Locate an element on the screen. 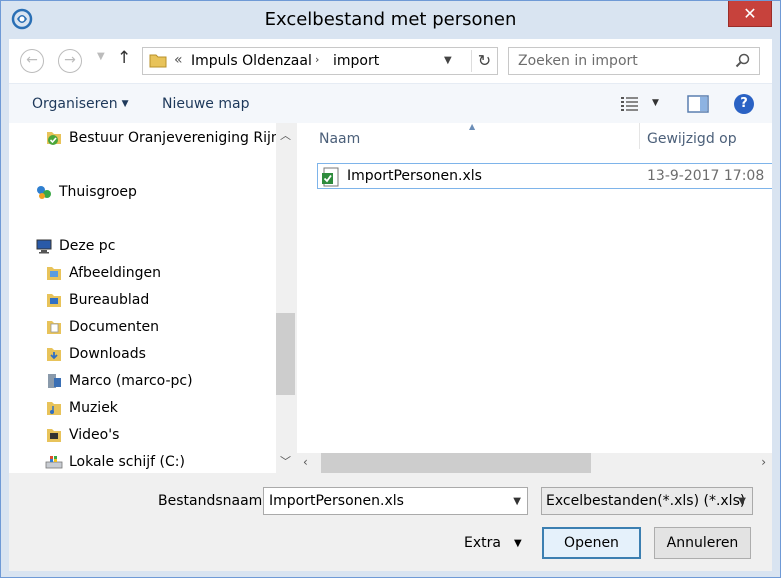  filelist-horizontal-scrollbar: ‹ › is located at coordinates (534, 463).